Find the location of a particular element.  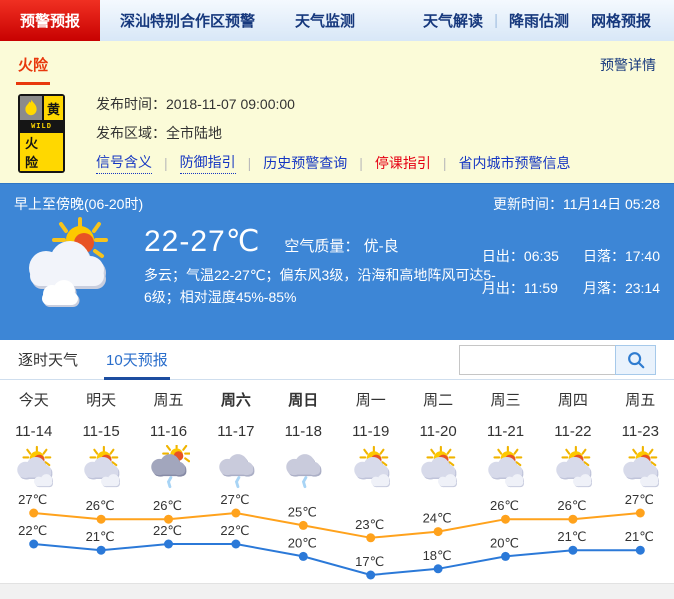

temperature-row: 22-27℃ 空气质量： 优-良 is located at coordinates (320, 241).